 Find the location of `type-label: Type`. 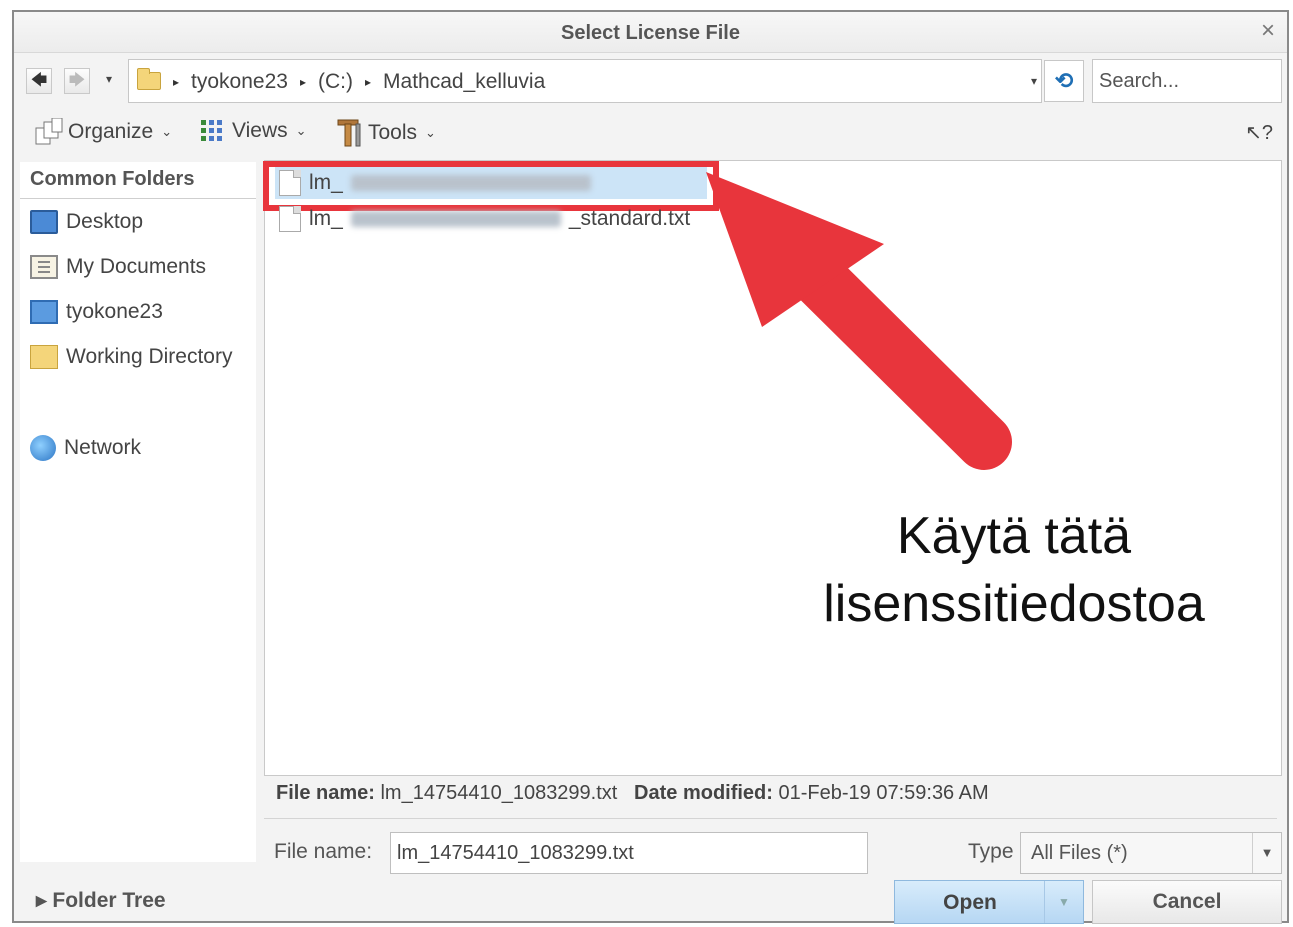

type-label: Type is located at coordinates (991, 851).